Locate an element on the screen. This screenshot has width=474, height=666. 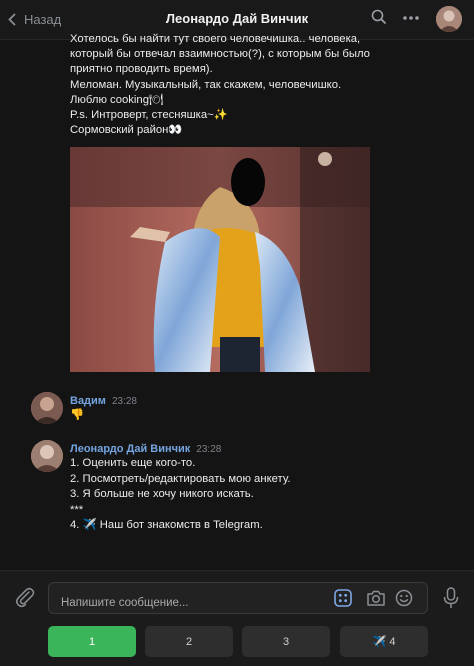
user-avatar is located at coordinates (47, 408).